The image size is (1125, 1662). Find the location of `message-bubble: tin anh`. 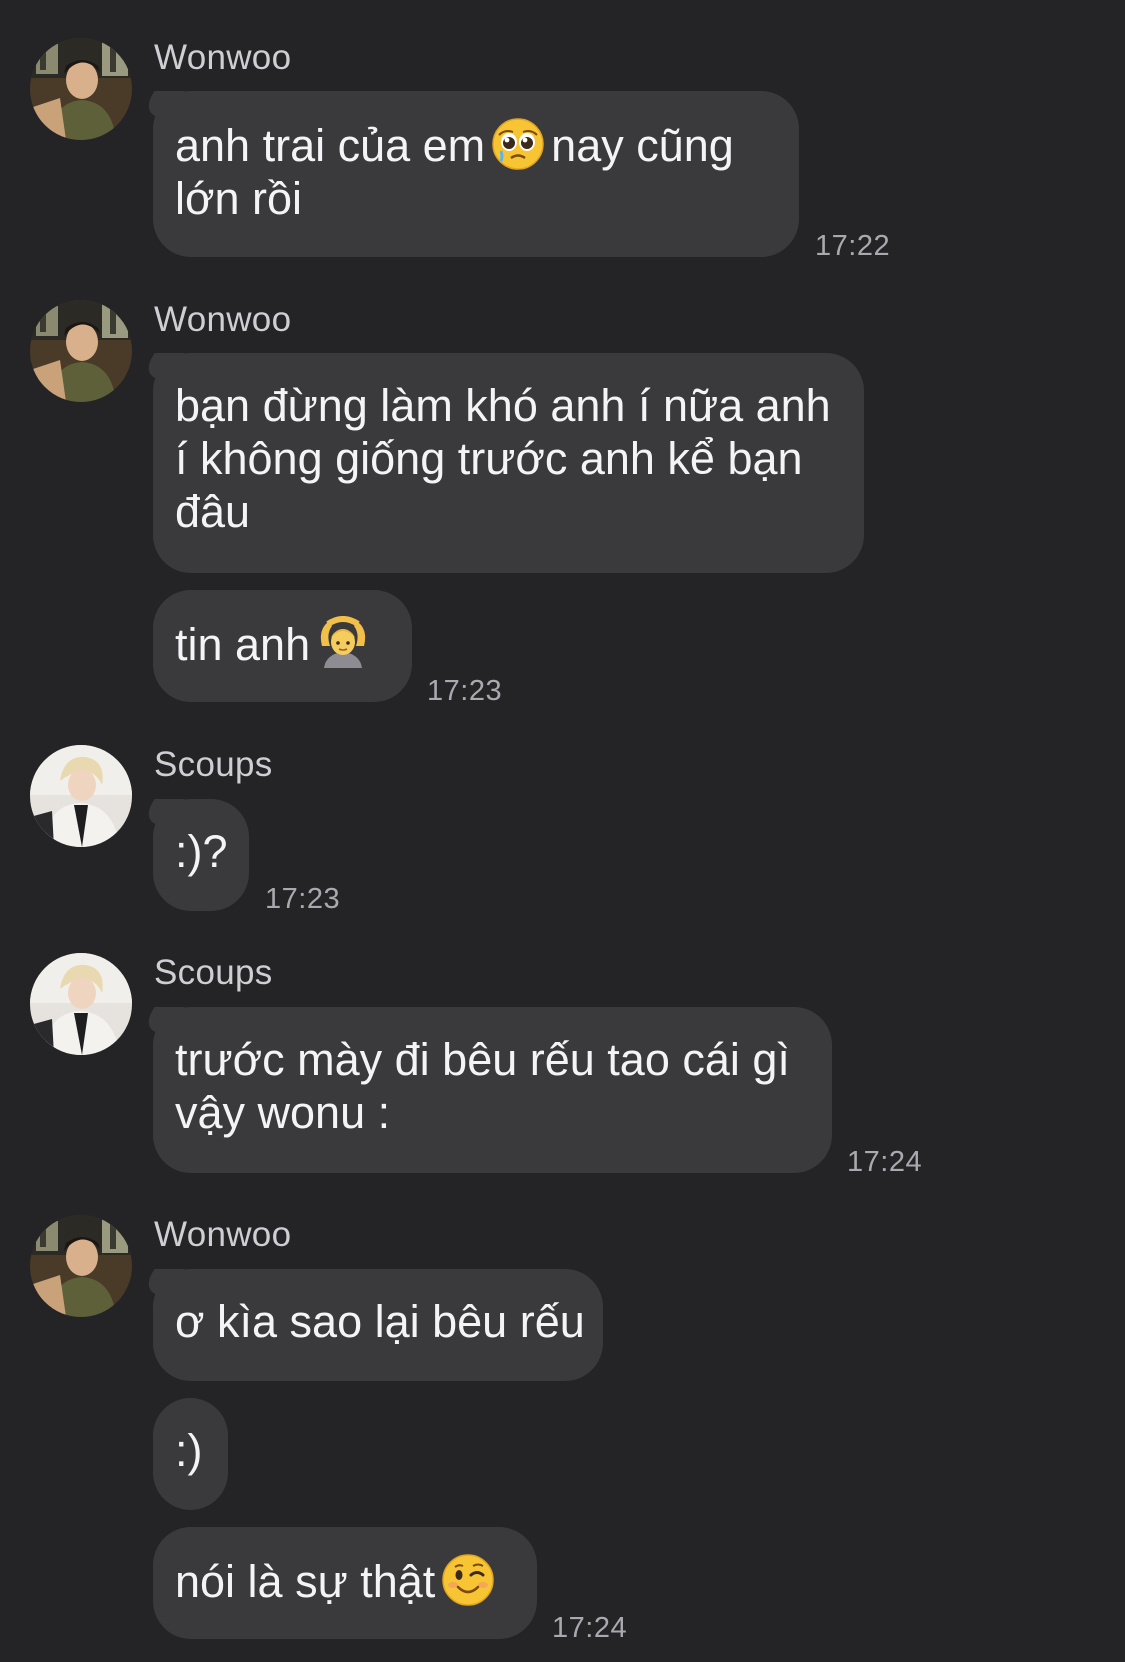

message-bubble: tin anh is located at coordinates (282, 646).